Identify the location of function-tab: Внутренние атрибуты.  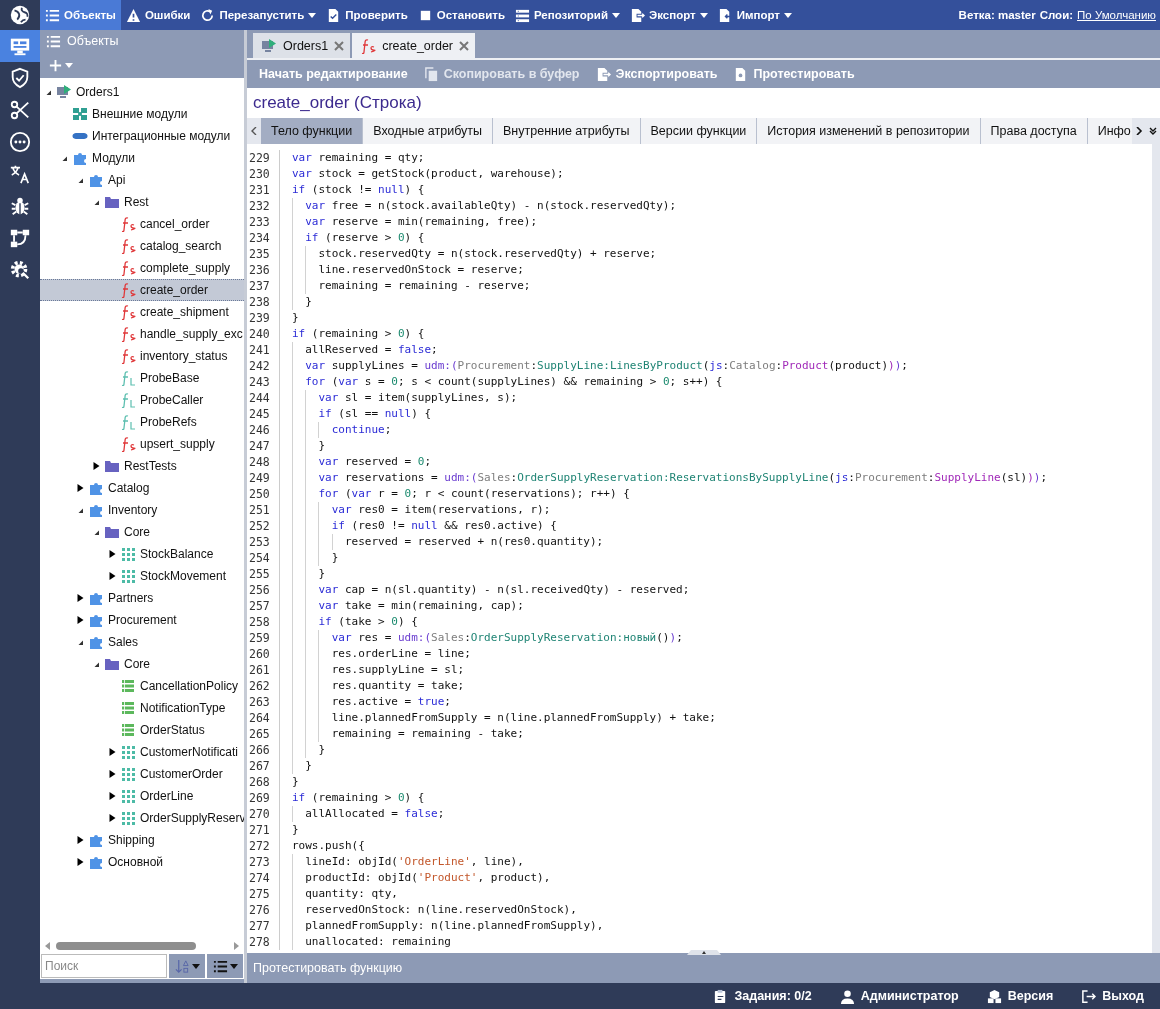
(567, 131).